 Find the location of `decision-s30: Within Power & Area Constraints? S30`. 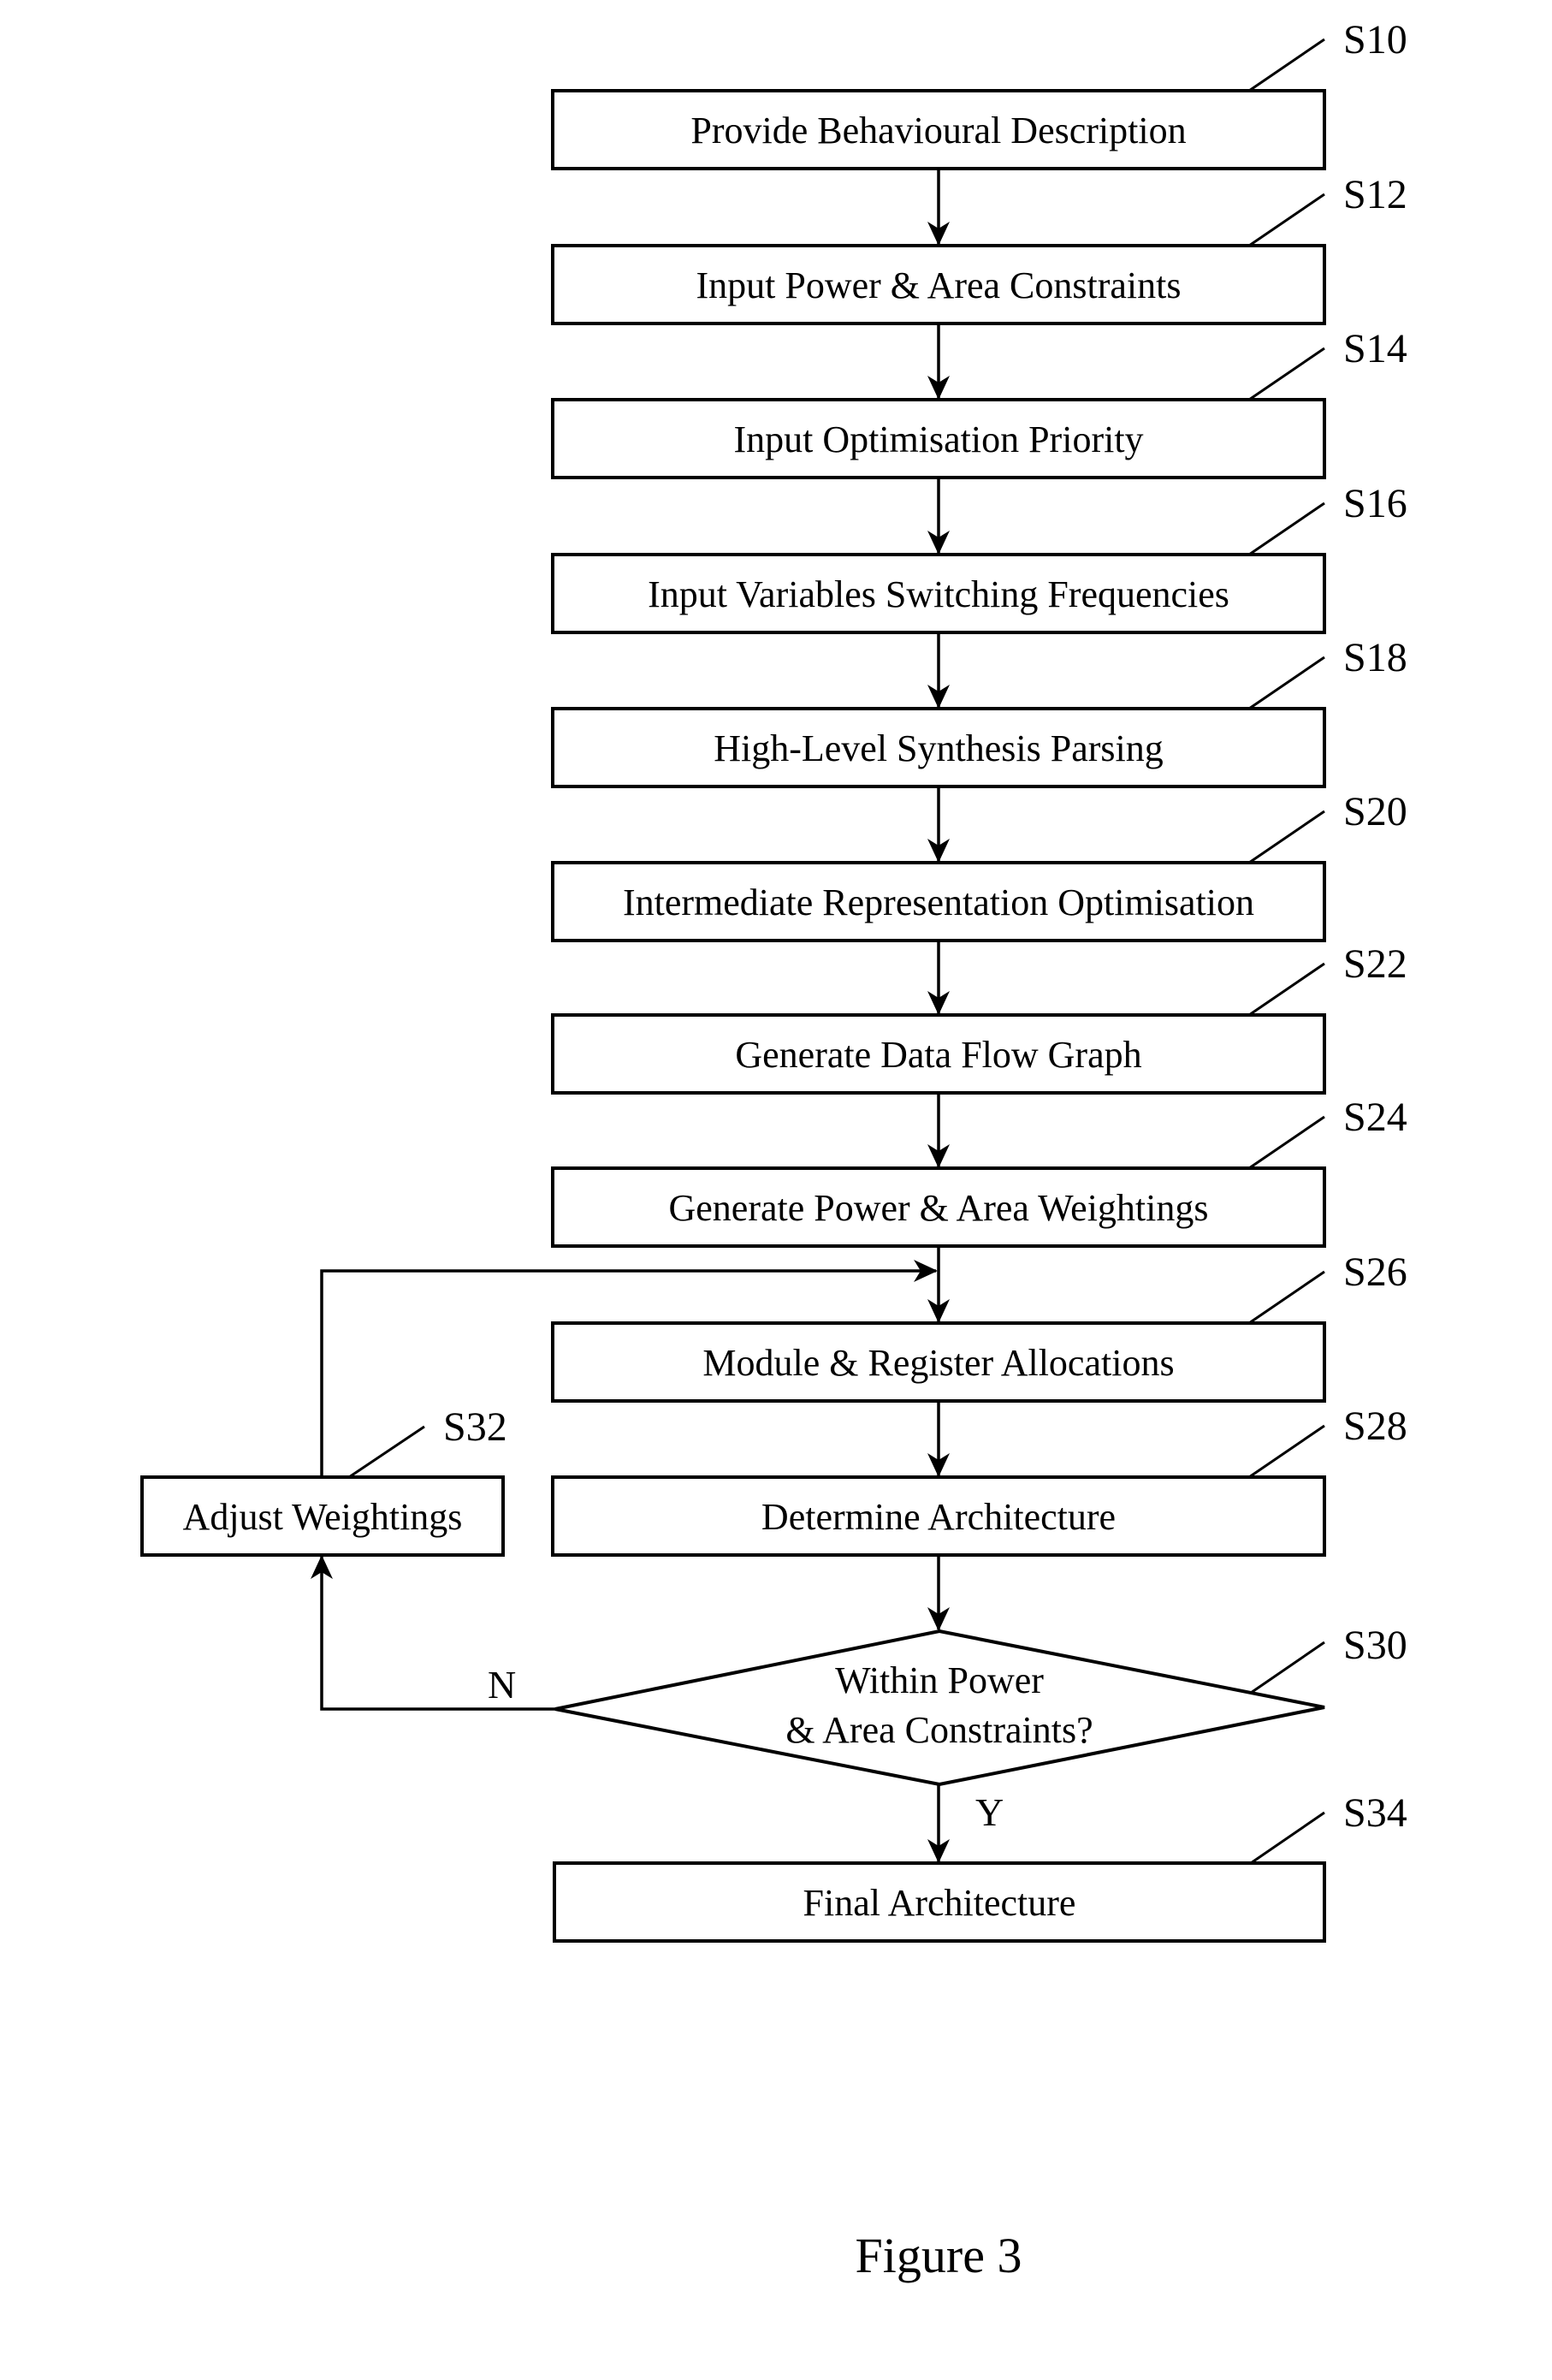

decision-s30: Within Power & Area Constraints? S30 is located at coordinates (981, 1705).